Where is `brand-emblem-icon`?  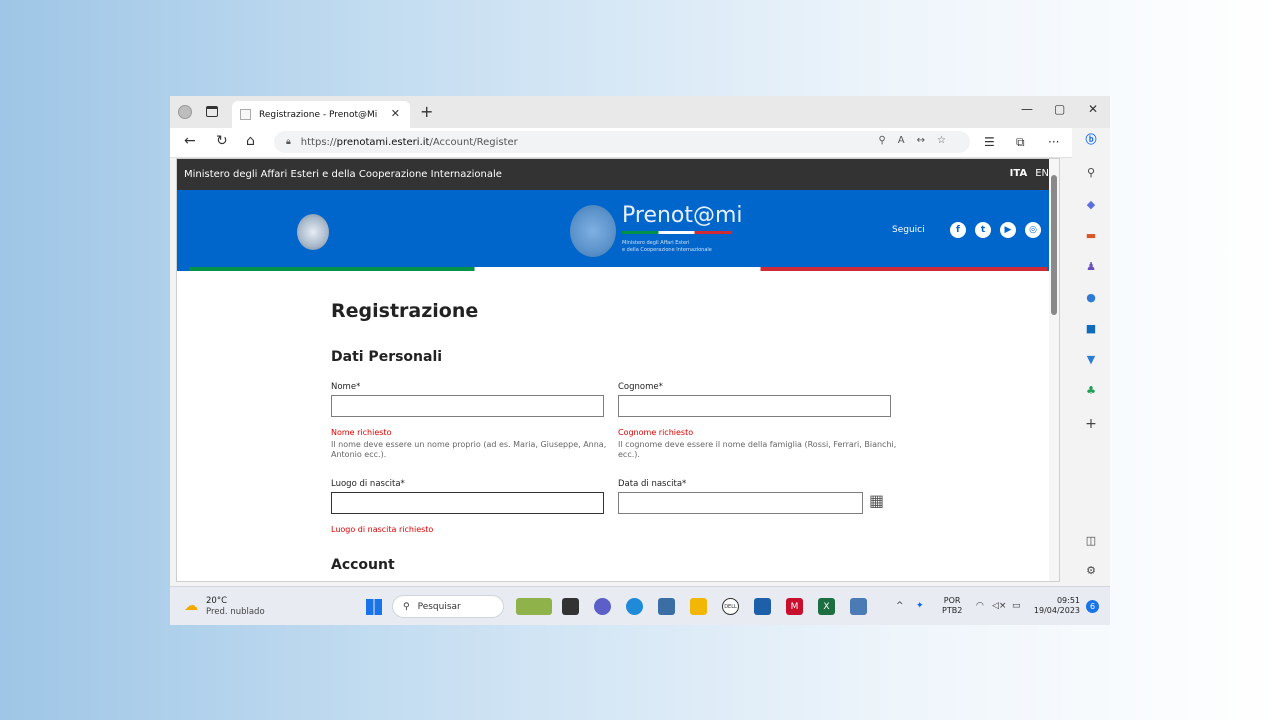
brand-emblem-icon is located at coordinates (593, 231).